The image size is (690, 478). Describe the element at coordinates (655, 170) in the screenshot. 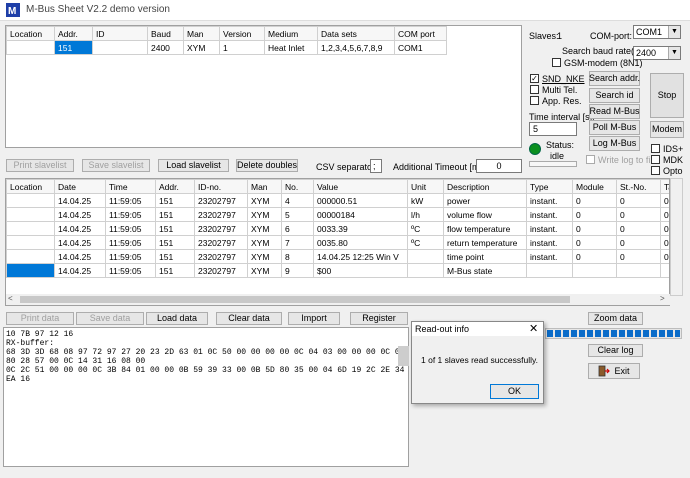

I see `opto-checkbox` at that location.